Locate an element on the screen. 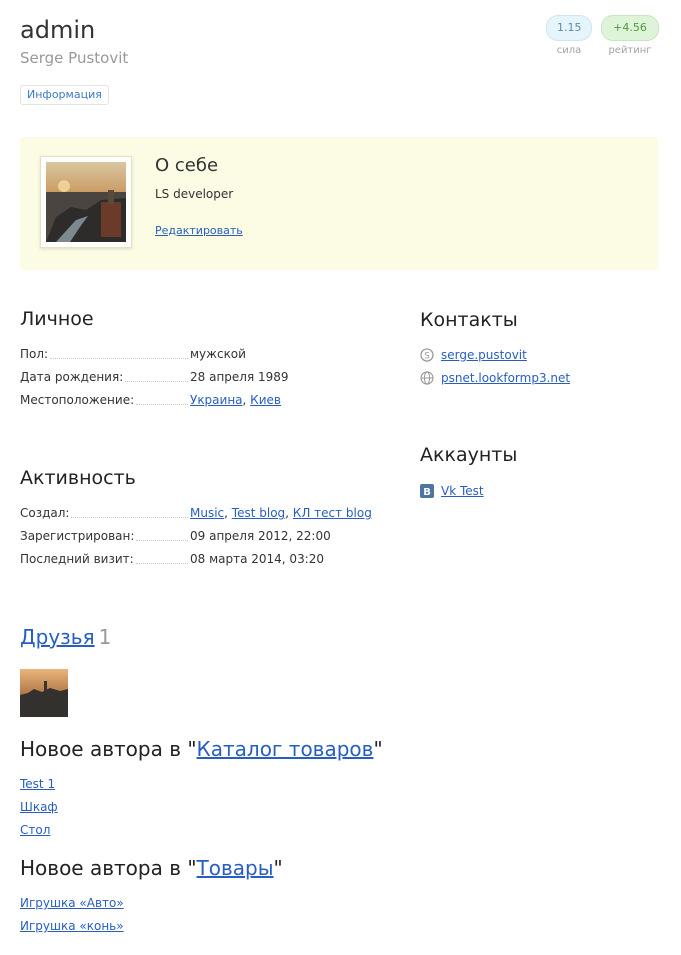  goods-section-title: Новое автора в "Товары" is located at coordinates (151, 868).